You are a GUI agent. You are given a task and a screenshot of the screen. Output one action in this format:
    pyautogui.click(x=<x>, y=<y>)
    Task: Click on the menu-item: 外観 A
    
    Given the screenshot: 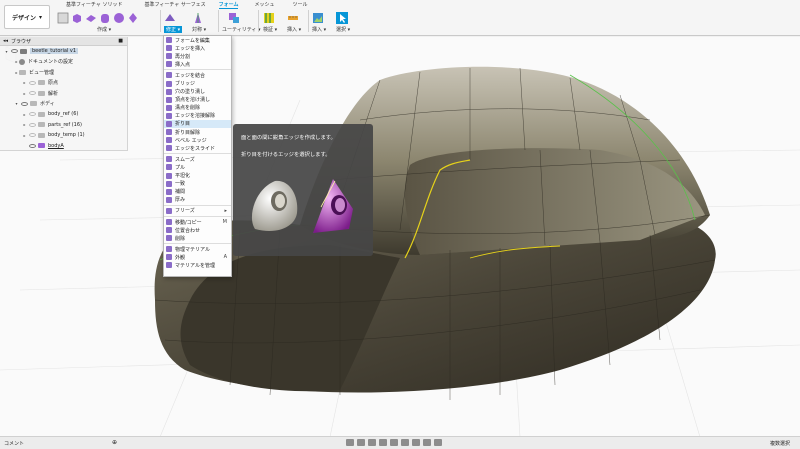 What is the action you would take?
    pyautogui.click(x=197, y=257)
    